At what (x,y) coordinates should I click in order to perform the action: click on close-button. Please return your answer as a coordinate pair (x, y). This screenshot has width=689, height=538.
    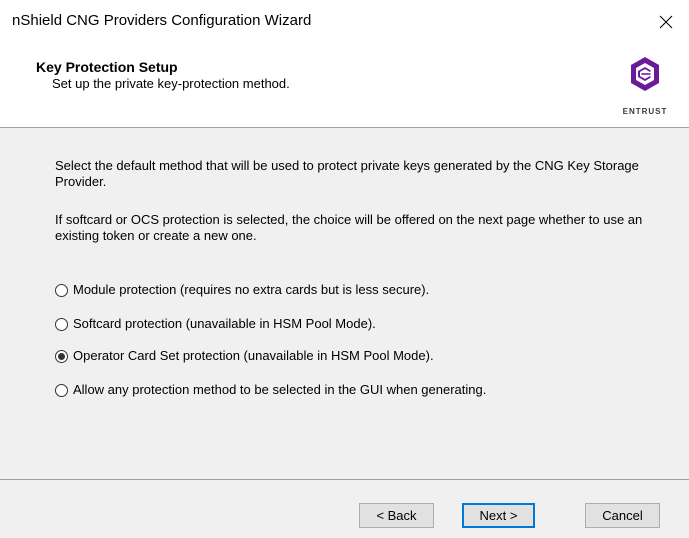
    Looking at the image, I should click on (666, 22).